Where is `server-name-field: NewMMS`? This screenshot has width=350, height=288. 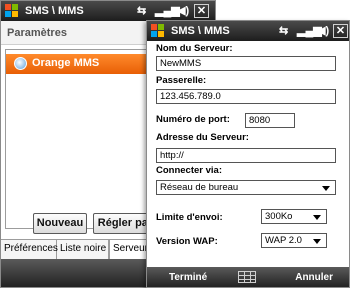
server-name-field: NewMMS is located at coordinates (246, 63).